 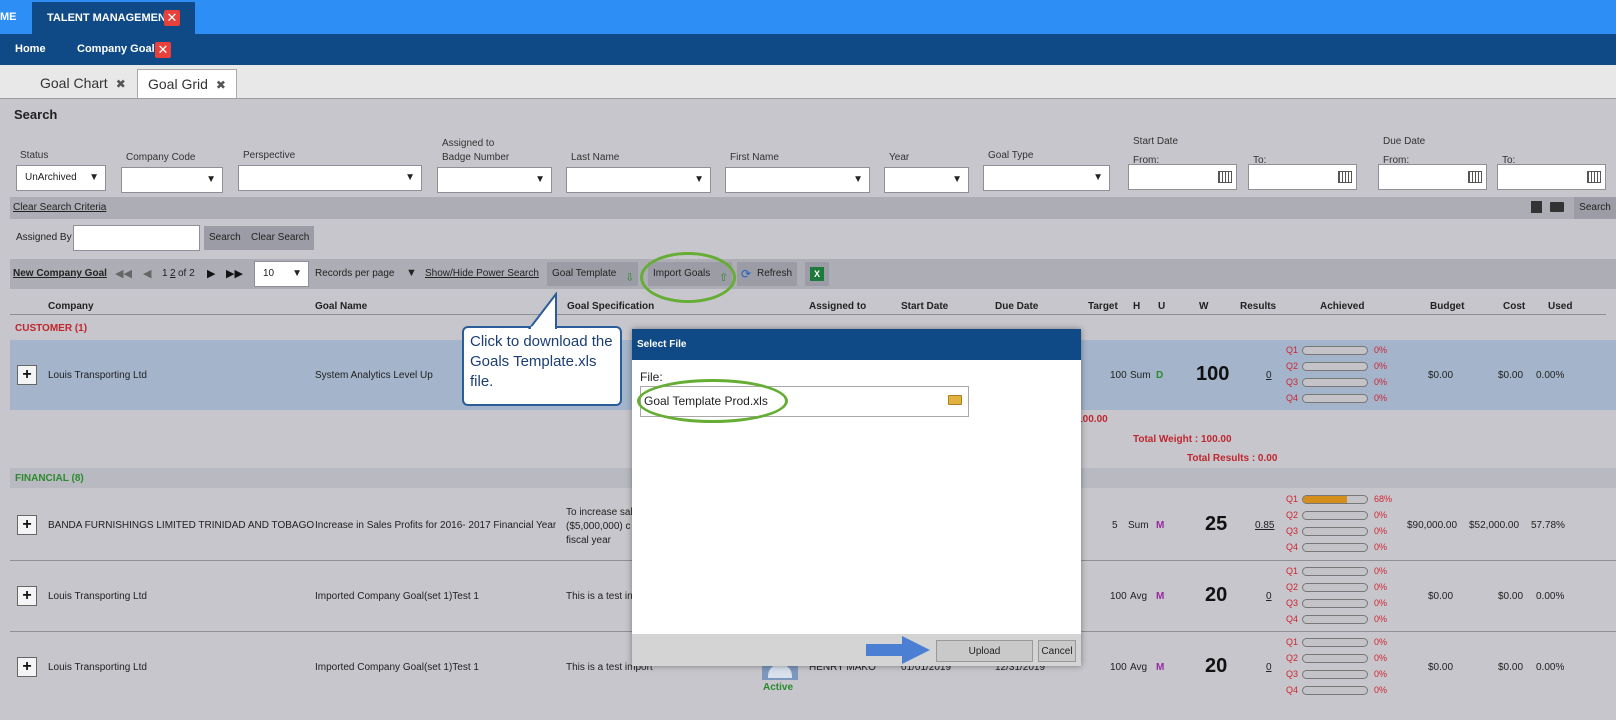 I want to click on page-number-1: 1, so click(x=165, y=273).